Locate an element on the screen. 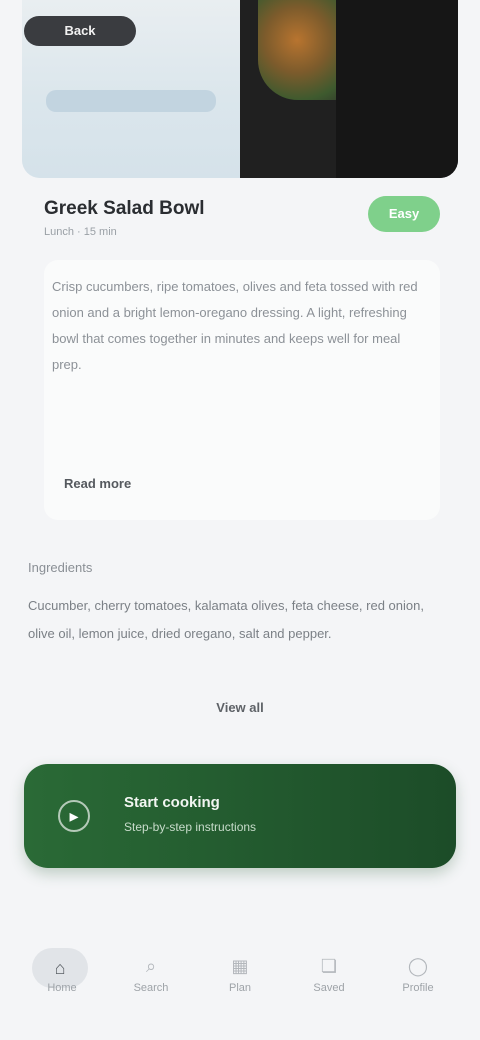  nav-label: Saved is located at coordinates (329, 988).